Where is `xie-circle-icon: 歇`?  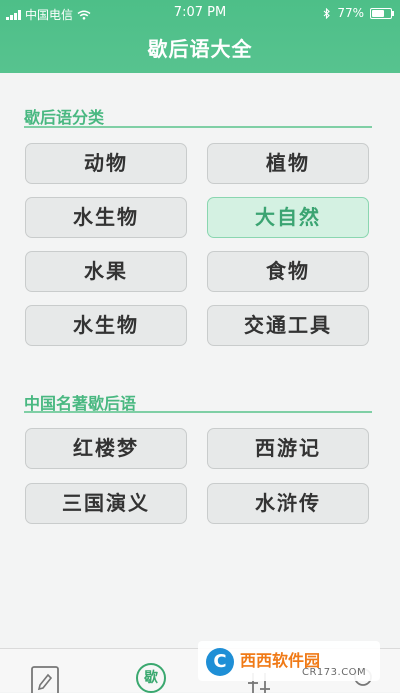 xie-circle-icon: 歇 is located at coordinates (151, 678).